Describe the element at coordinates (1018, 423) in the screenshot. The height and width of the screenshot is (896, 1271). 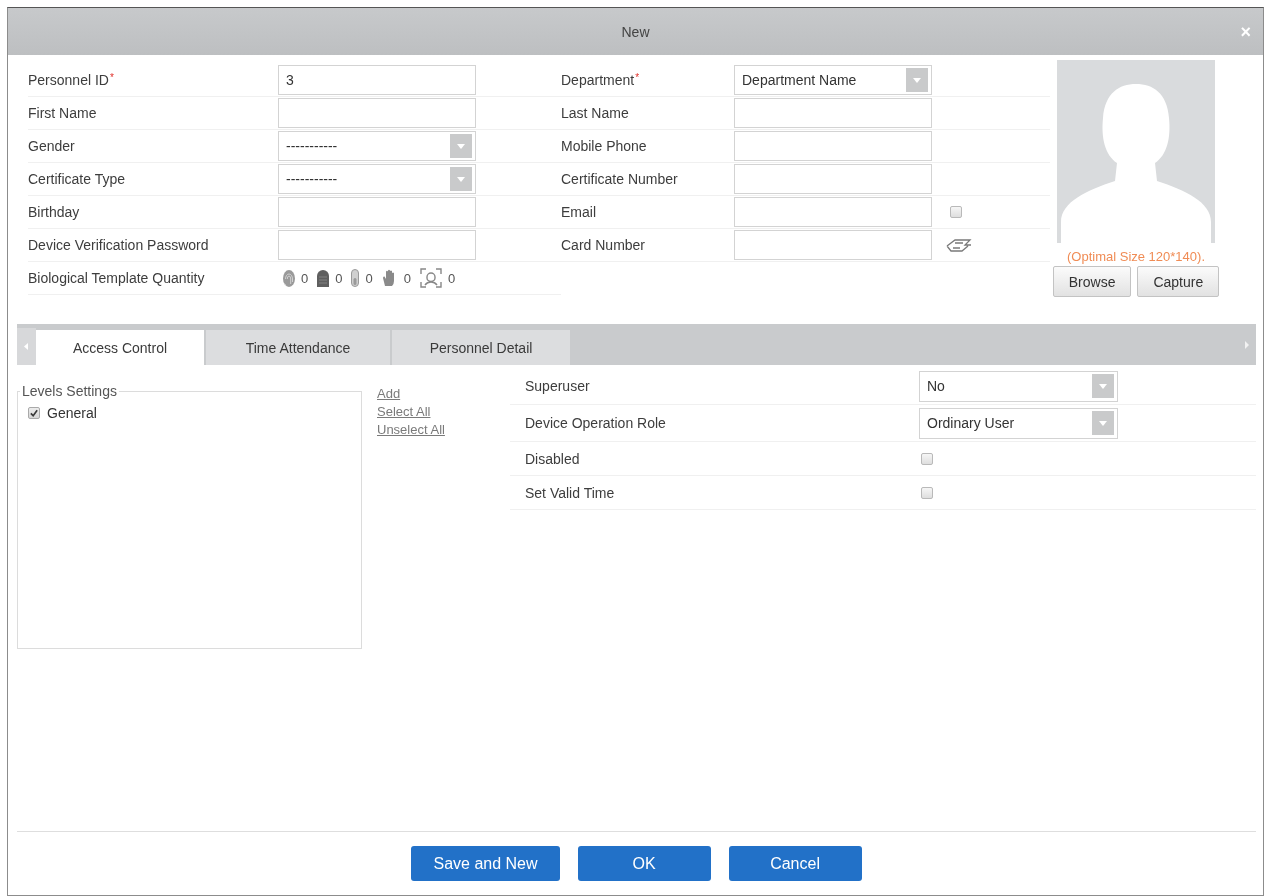
I see `dropdown: Ordinary User` at that location.